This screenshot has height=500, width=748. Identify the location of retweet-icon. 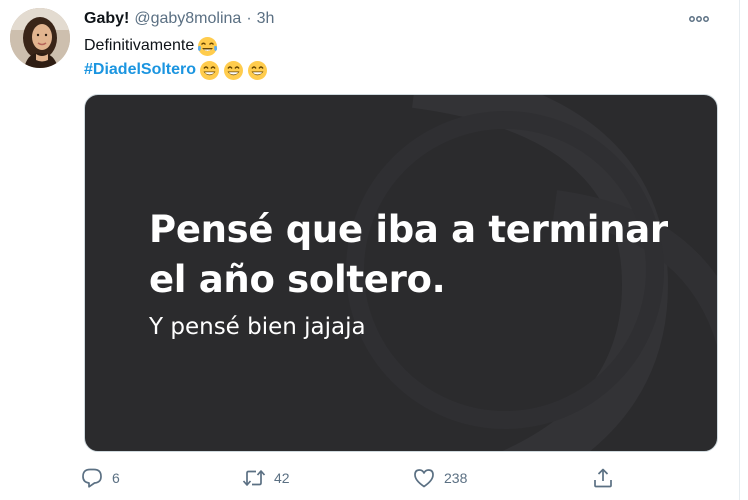
(254, 478).